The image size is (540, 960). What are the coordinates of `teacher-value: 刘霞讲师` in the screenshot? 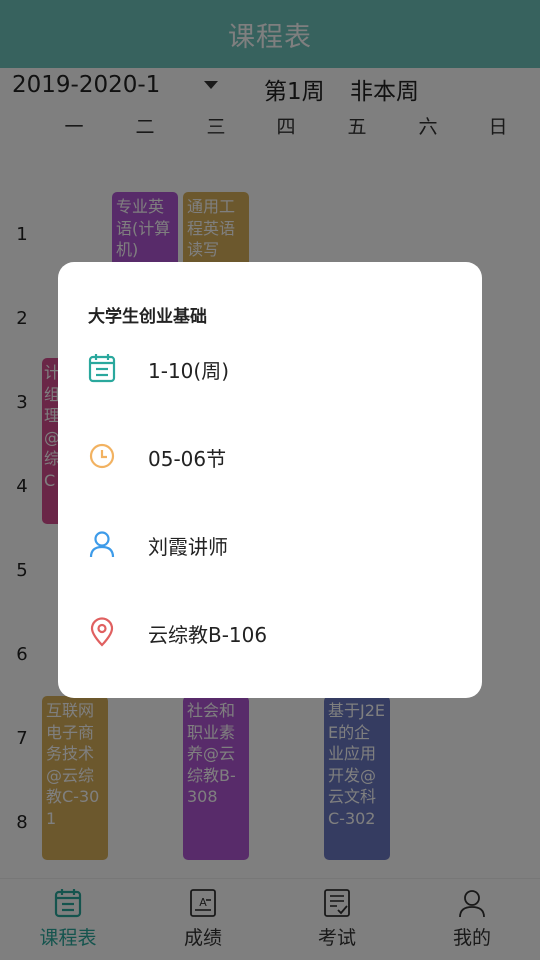 It's located at (188, 547).